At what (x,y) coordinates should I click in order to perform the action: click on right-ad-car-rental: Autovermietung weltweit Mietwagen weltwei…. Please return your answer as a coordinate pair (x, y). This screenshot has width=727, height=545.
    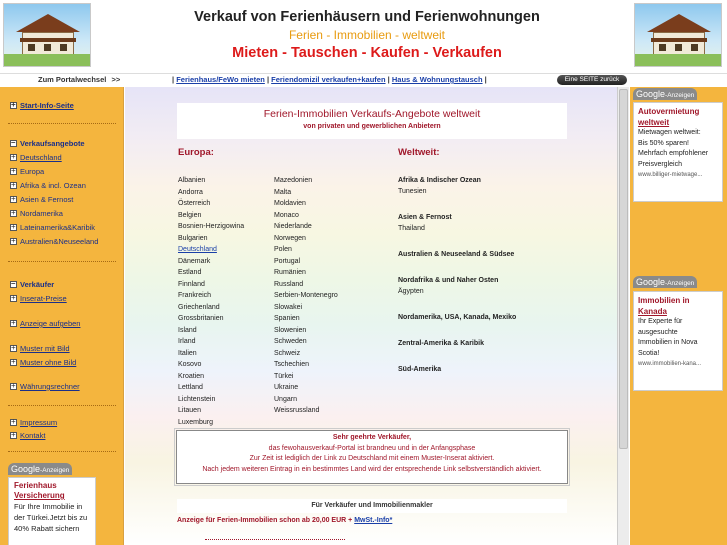
    Looking at the image, I should click on (678, 152).